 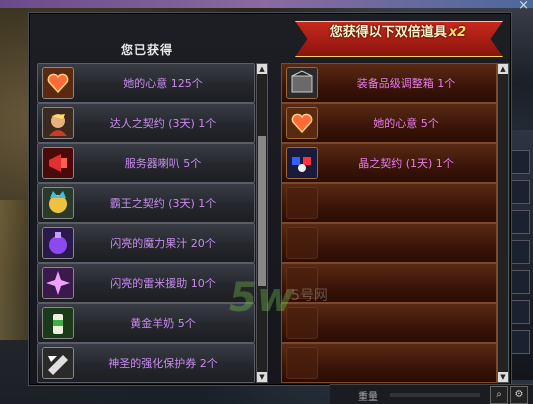 What do you see at coordinates (406, 83) in the screenshot?
I see `item-label: 装备品级调整箱 1个` at bounding box center [406, 83].